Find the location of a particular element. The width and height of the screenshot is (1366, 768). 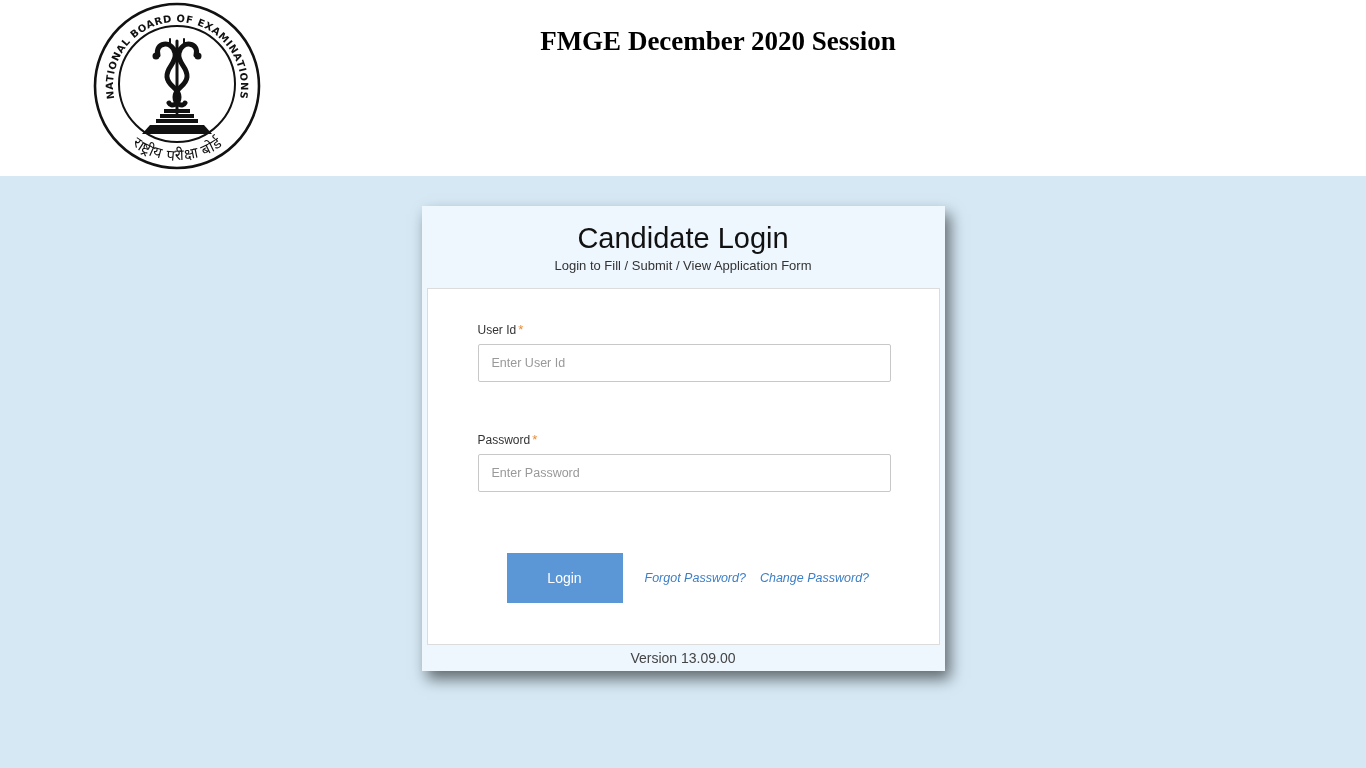

login-button: Login is located at coordinates (564, 578).